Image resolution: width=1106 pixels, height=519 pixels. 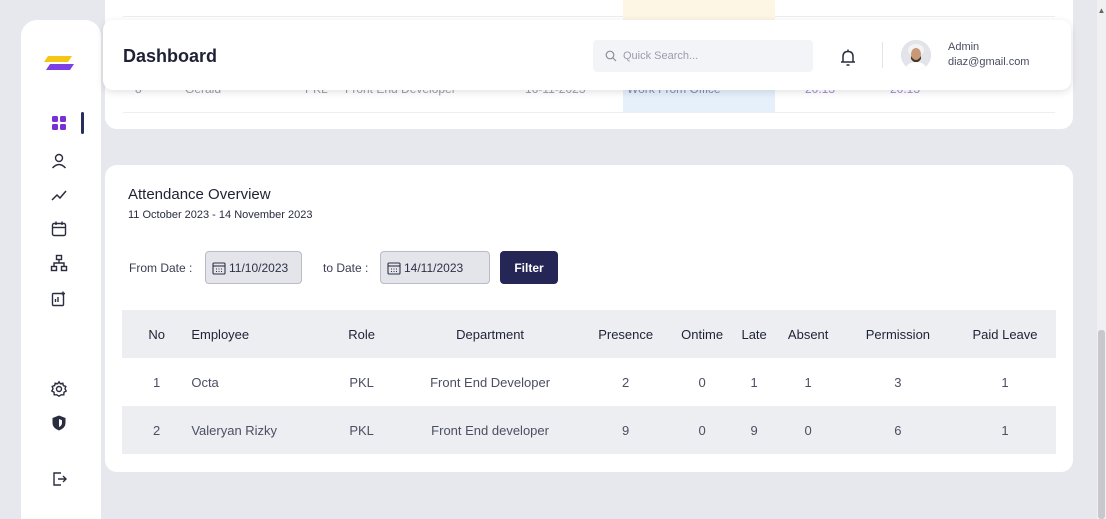 I want to click on to-date-input: 14/11/2023, so click(x=435, y=267).